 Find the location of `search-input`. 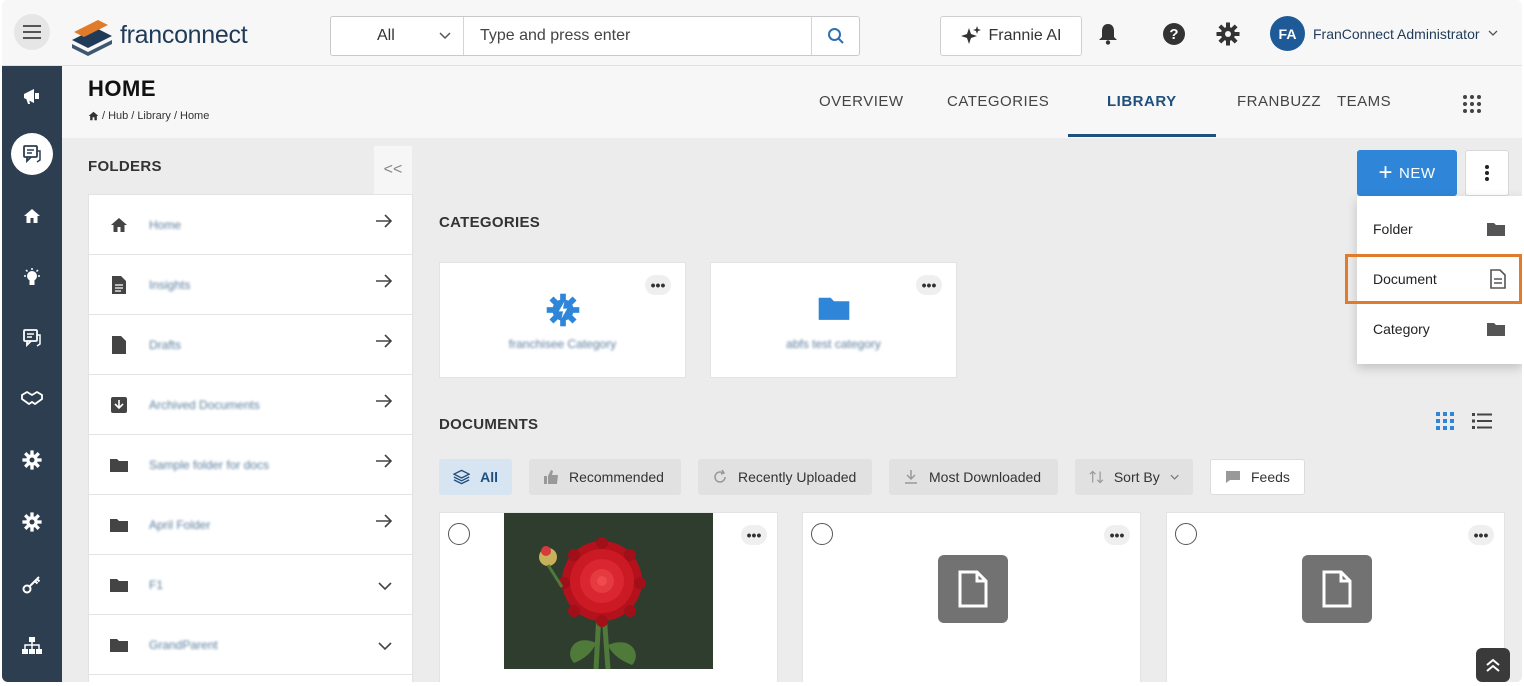

search-input is located at coordinates (637, 36).